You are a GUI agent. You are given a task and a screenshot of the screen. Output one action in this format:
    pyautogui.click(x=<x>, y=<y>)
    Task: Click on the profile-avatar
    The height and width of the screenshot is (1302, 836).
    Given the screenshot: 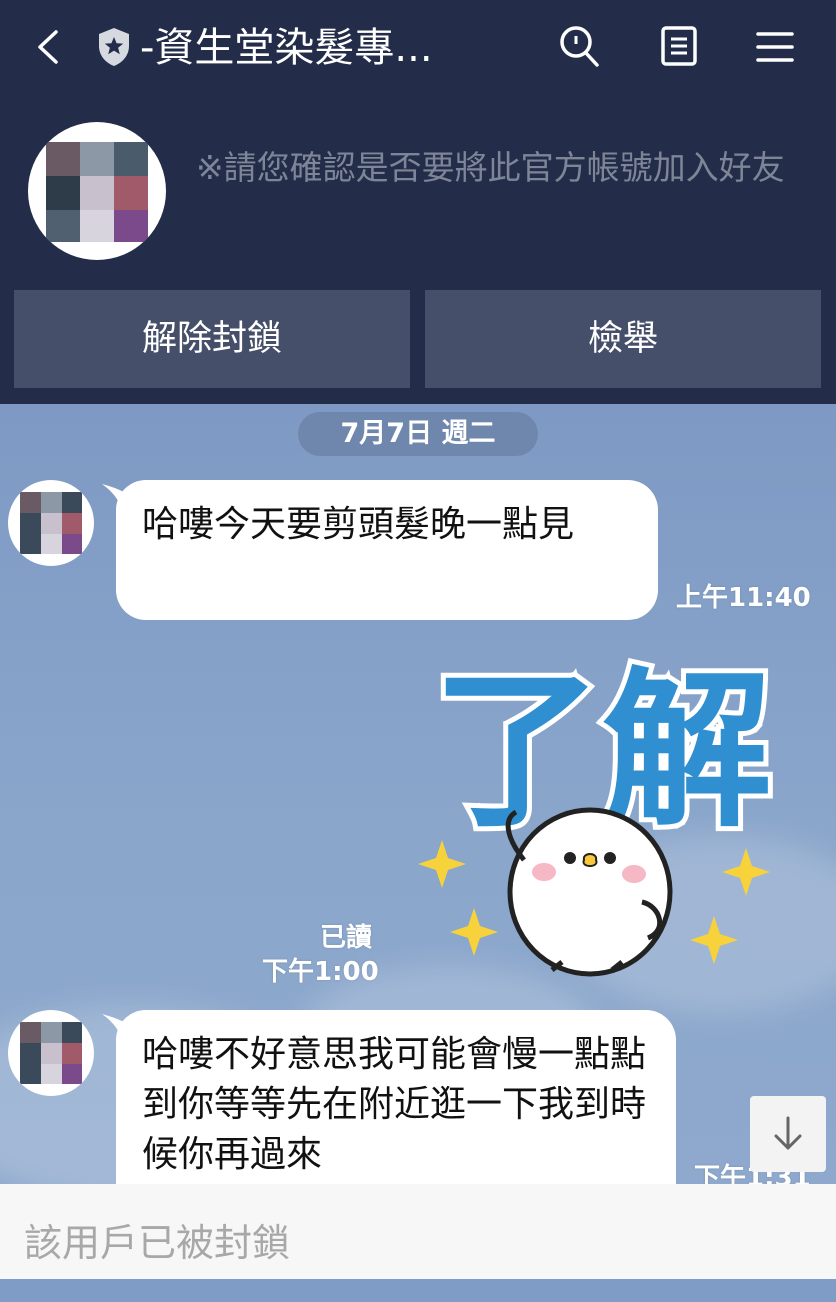 What is the action you would take?
    pyautogui.click(x=97, y=191)
    